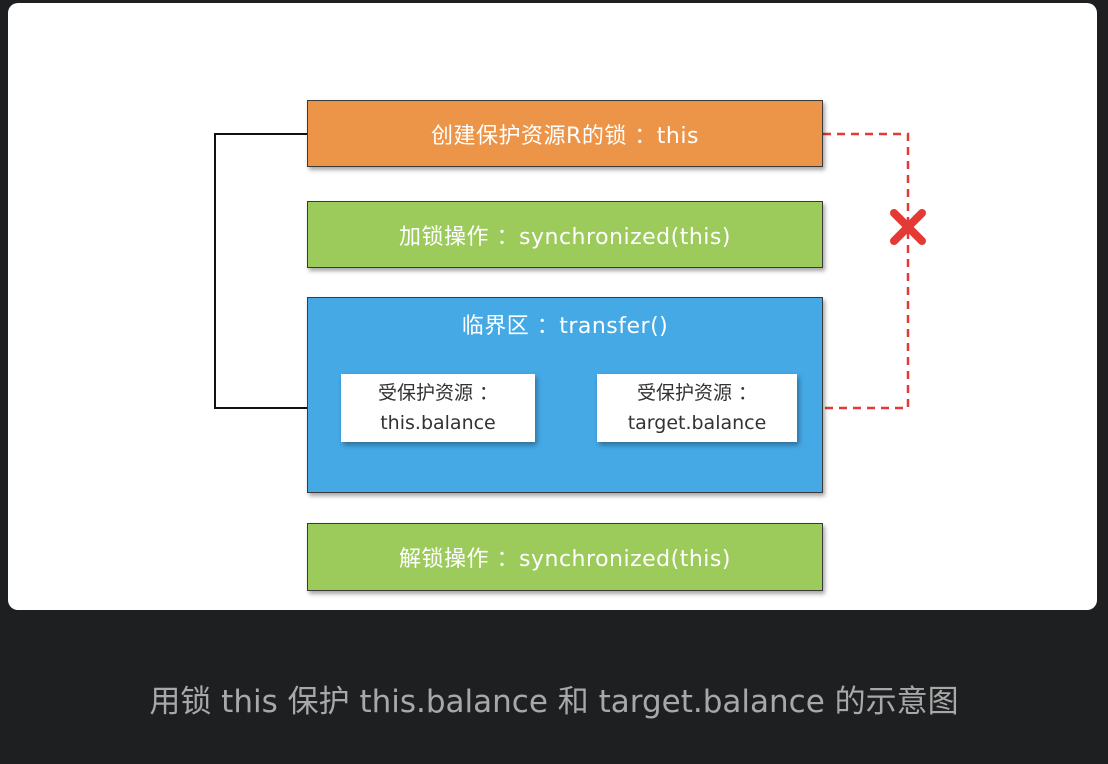 This screenshot has width=1108, height=764. I want to click on resource-target-line2: target.balance, so click(697, 423).